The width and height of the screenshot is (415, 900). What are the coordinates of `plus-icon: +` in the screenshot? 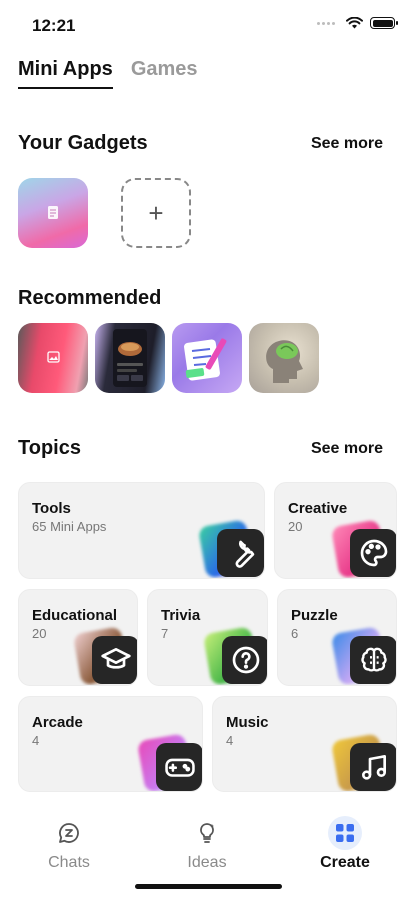 It's located at (156, 212).